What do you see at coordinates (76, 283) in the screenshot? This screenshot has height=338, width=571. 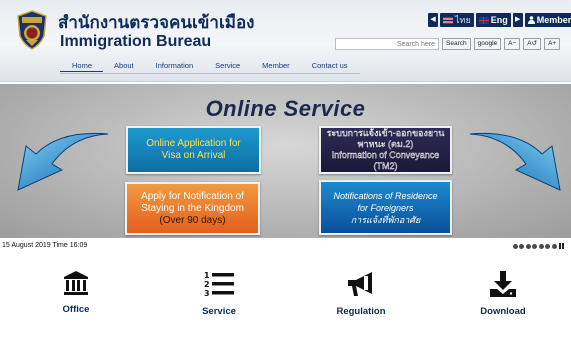 I see `building-icon` at bounding box center [76, 283].